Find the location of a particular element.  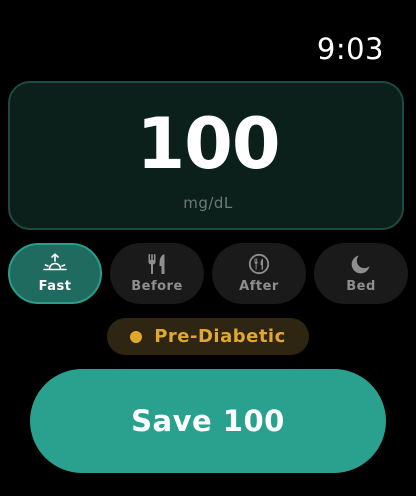

status-label: Pre-Diabetic is located at coordinates (220, 336).